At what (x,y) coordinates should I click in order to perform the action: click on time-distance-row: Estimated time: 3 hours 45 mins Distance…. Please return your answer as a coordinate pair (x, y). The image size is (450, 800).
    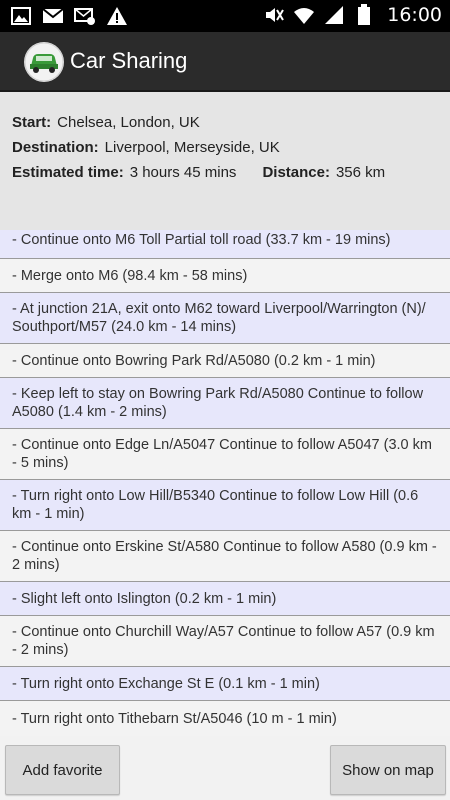
    Looking at the image, I should click on (225, 172).